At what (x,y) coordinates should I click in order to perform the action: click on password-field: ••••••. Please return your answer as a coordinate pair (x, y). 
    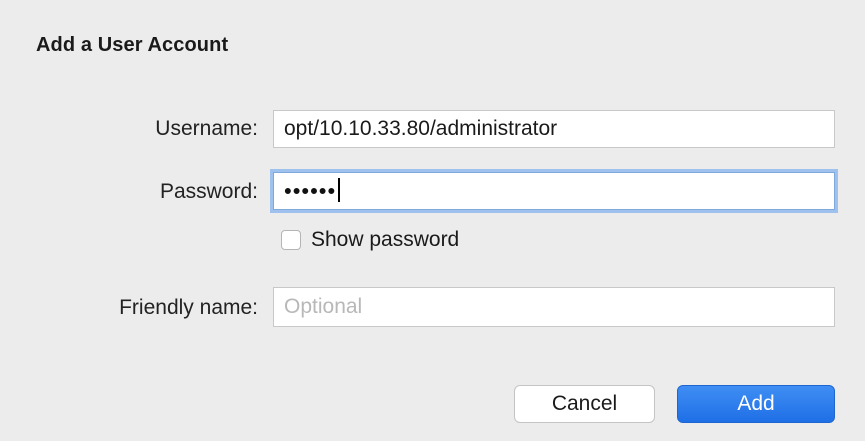
    Looking at the image, I should click on (554, 191).